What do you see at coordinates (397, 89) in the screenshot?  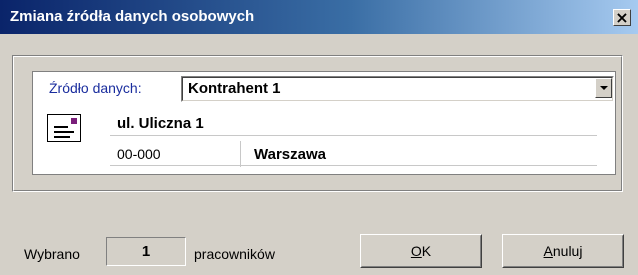 I see `source-dropdown: Kontrahent 1` at bounding box center [397, 89].